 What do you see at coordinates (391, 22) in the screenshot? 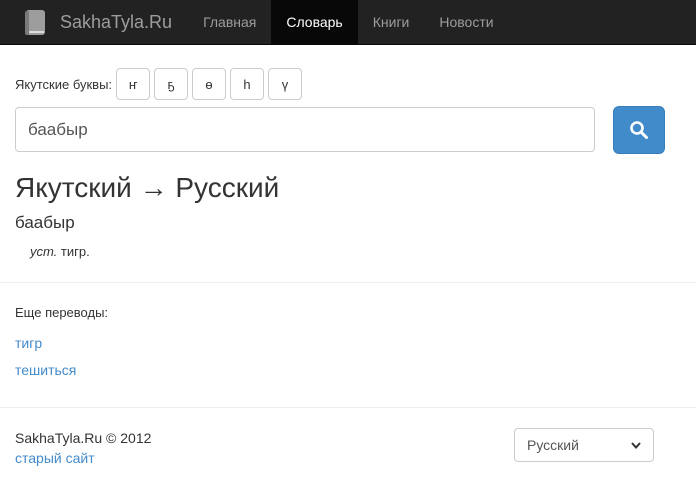
I see `nav-item-books: Книги` at bounding box center [391, 22].